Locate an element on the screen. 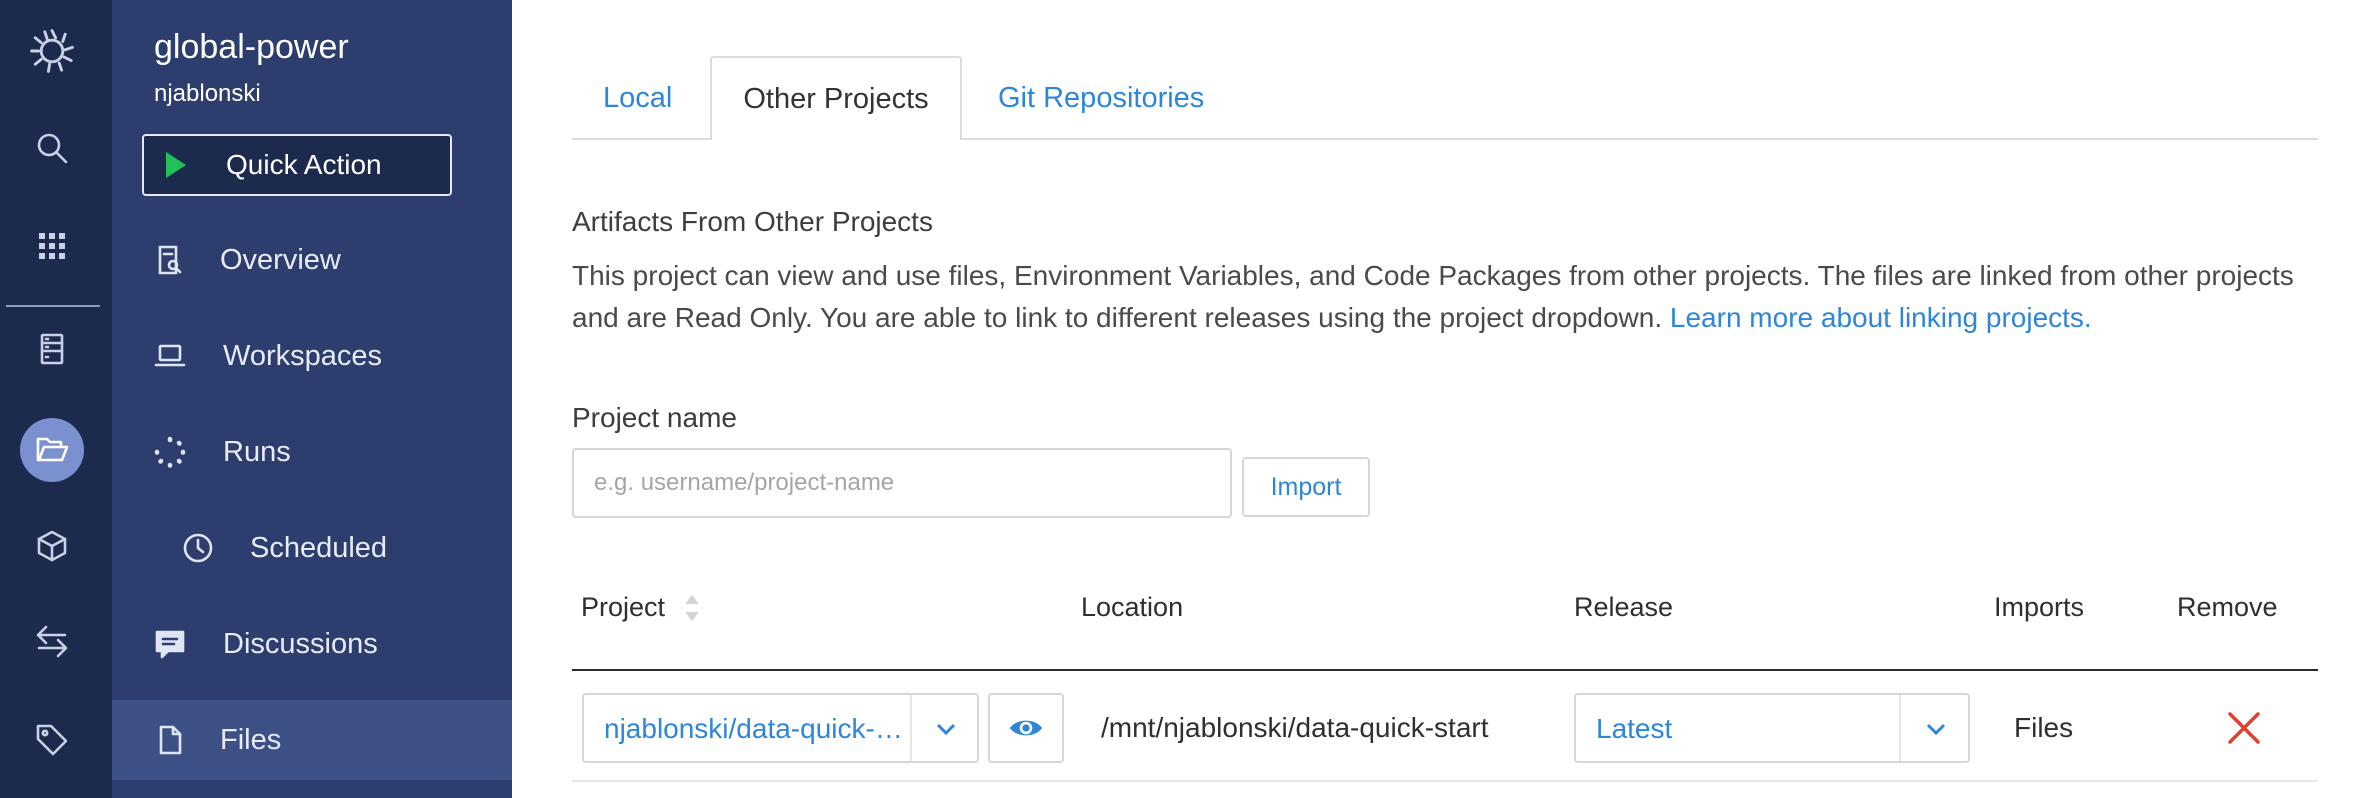 This screenshot has height=798, width=2356. clock-icon is located at coordinates (198, 548).